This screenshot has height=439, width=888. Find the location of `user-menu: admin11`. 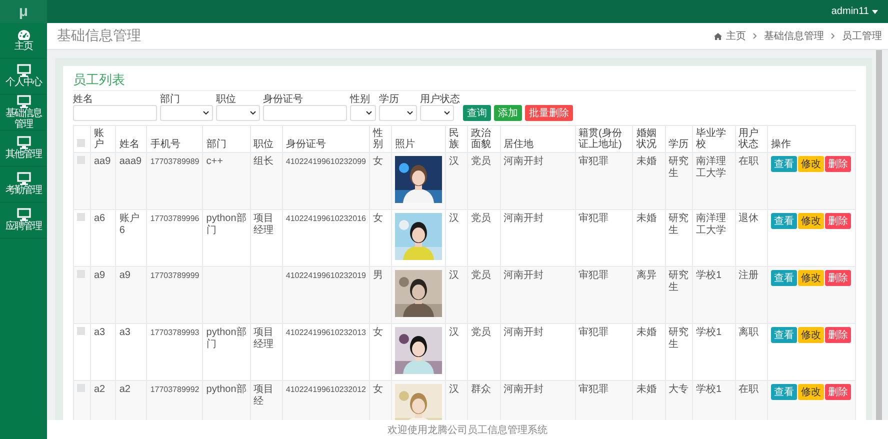

user-menu: admin11 is located at coordinates (854, 11).